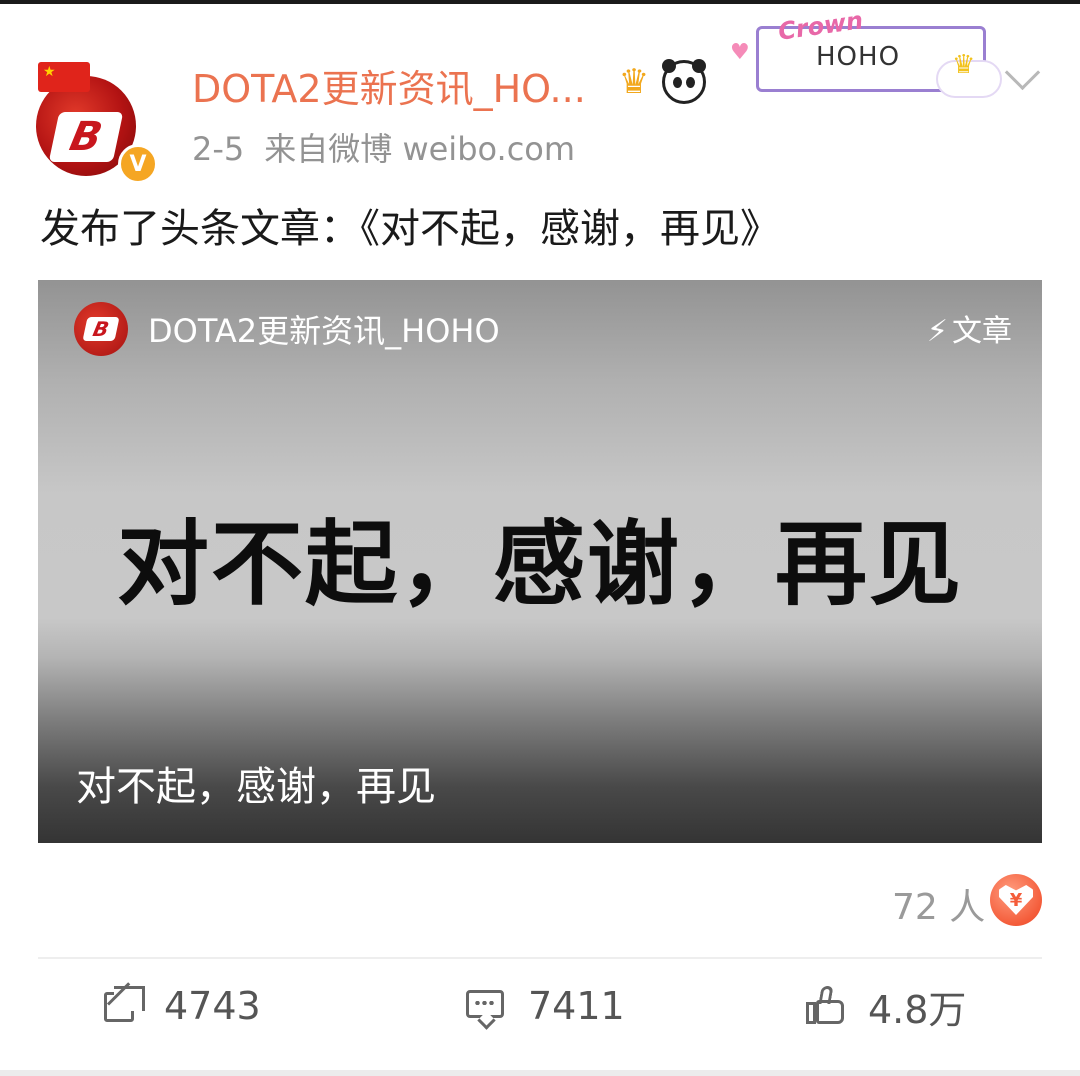  What do you see at coordinates (324, 331) in the screenshot?
I see `card-author-name: DOTA2更新资讯_HOHO` at bounding box center [324, 331].